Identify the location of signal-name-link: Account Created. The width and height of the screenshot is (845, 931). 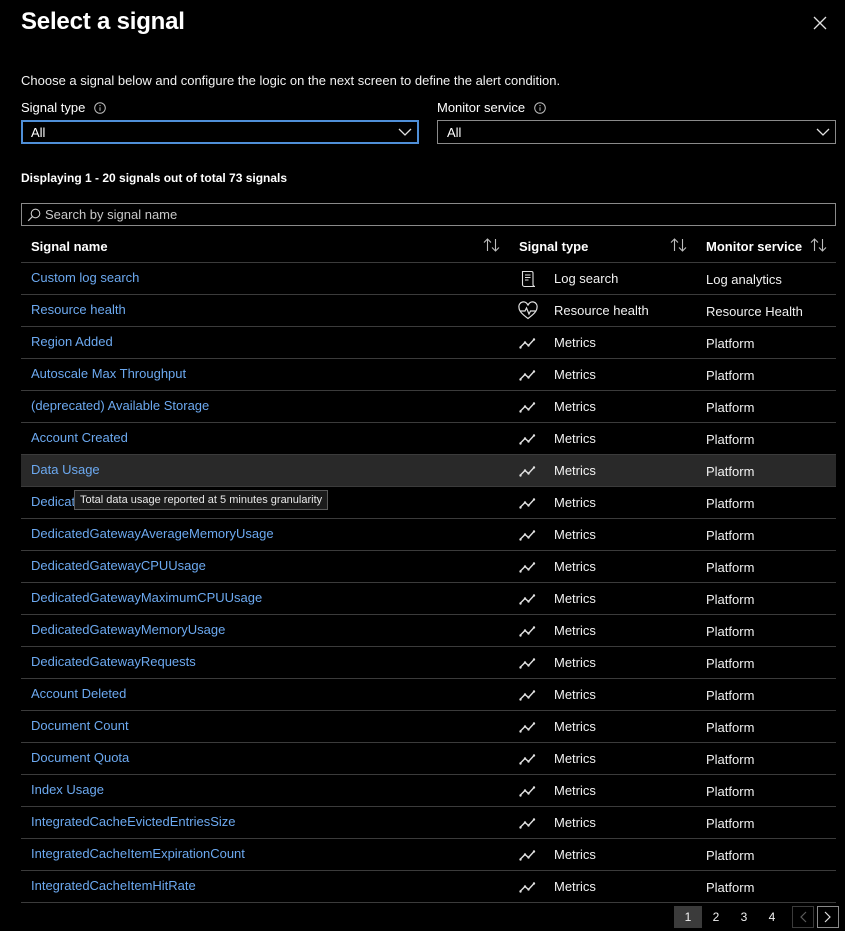
(79, 437).